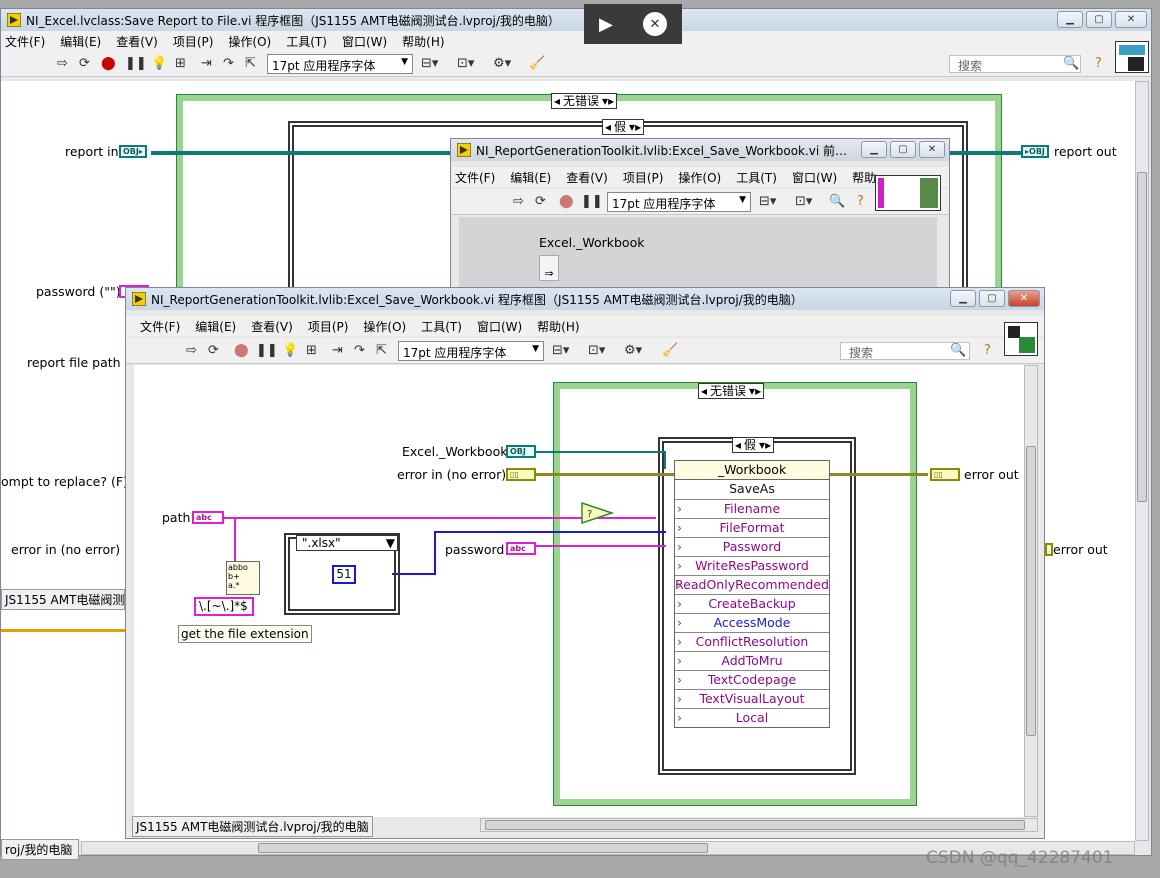 The width and height of the screenshot is (1160, 878). Describe the element at coordinates (752, 660) in the screenshot. I see `param-addtomru: AddToMru` at that location.